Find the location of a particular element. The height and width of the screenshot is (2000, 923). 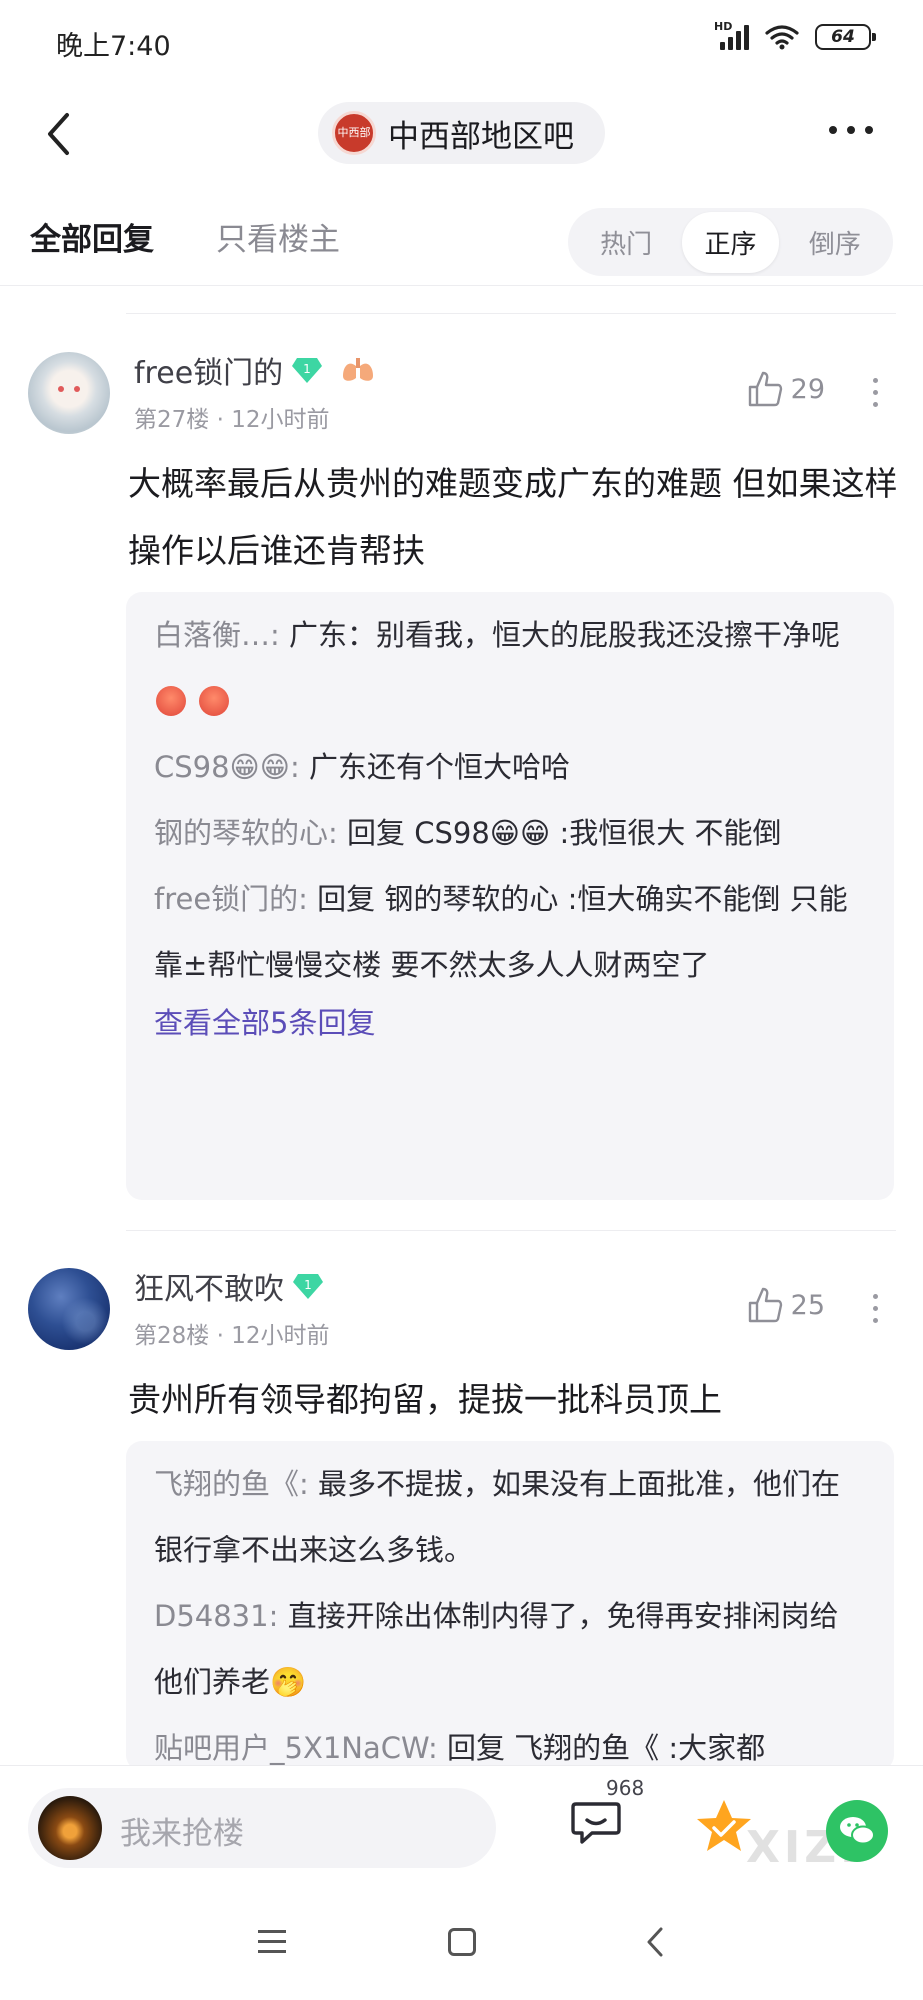

my-avatar is located at coordinates (70, 1828).